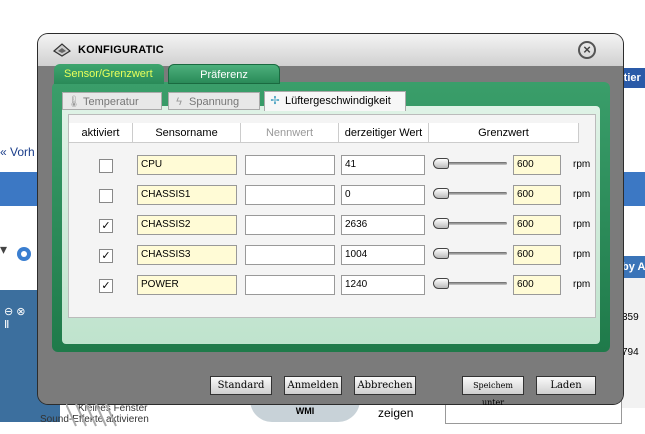 This screenshot has width=645, height=434. Describe the element at coordinates (187, 133) in the screenshot. I see `header-sensor-name: Sensorname` at that location.